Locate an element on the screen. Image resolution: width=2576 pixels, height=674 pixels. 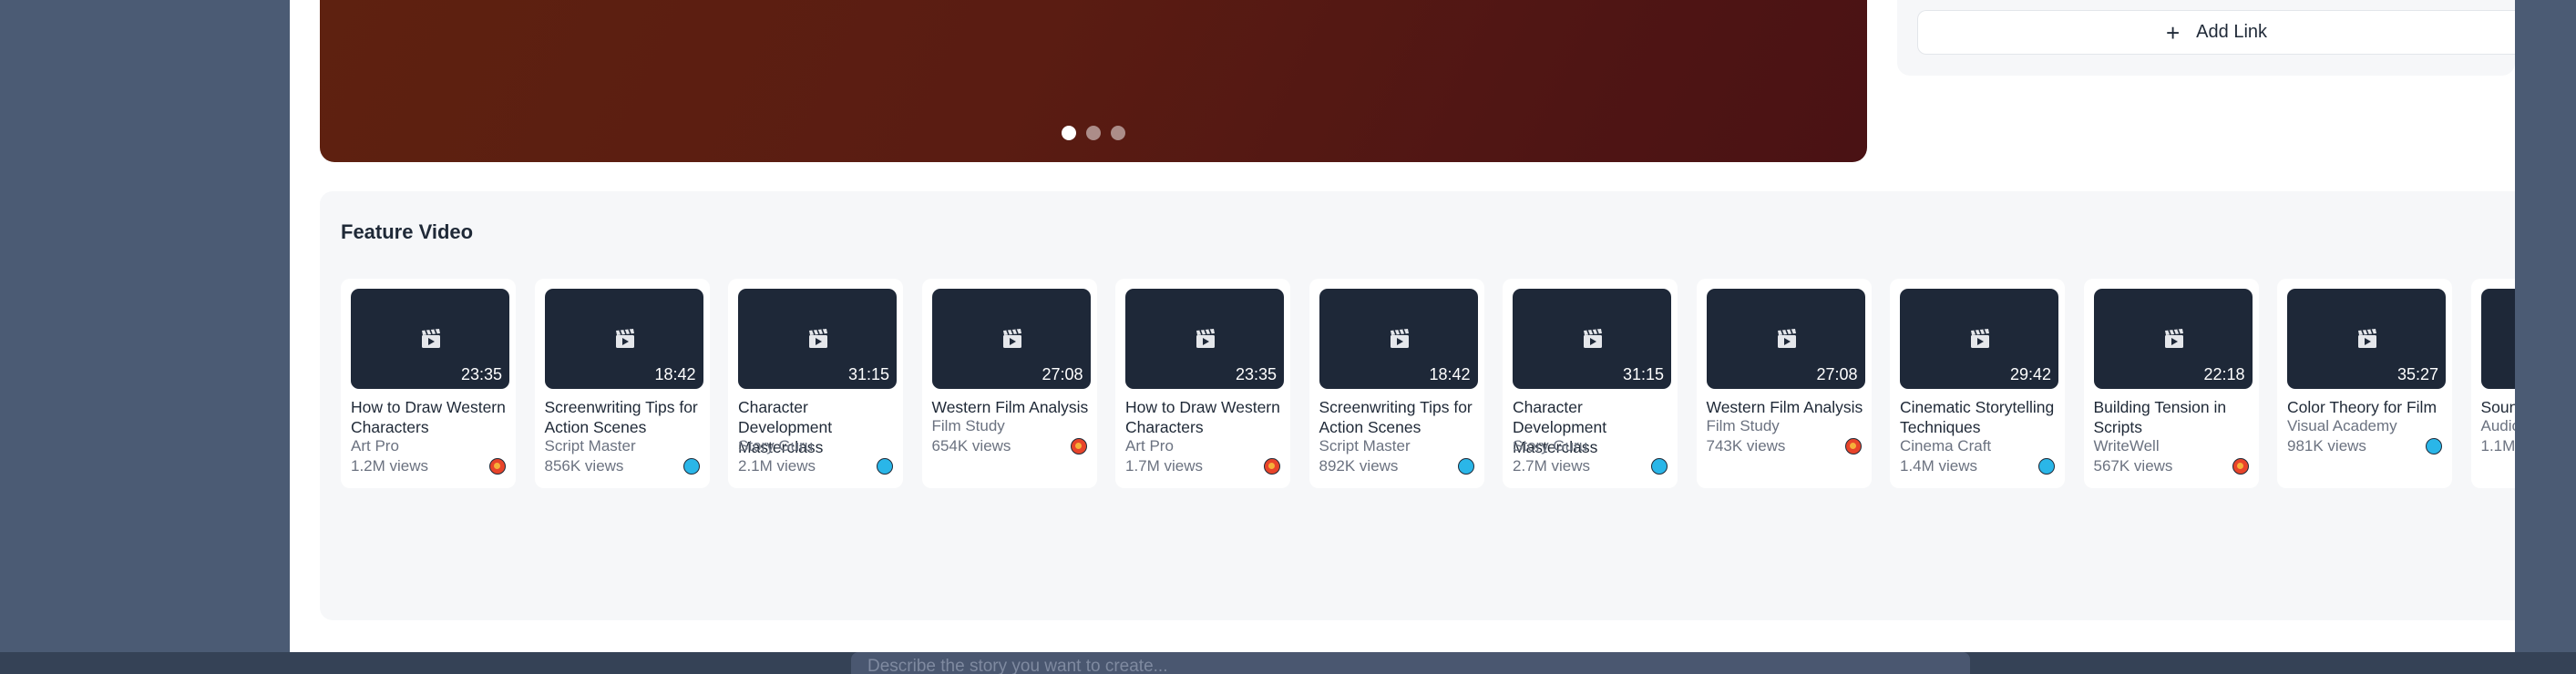
section-title: Feature Video is located at coordinates (408, 231).